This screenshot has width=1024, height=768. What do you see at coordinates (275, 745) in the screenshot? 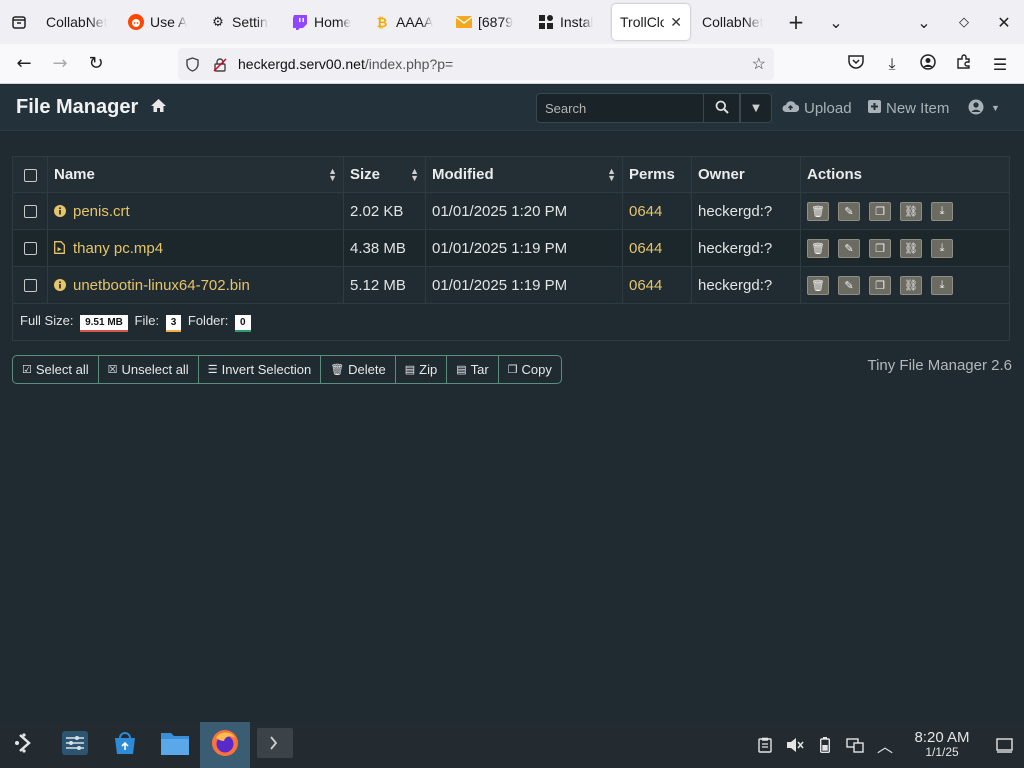
I see `terminal-button` at bounding box center [275, 745].